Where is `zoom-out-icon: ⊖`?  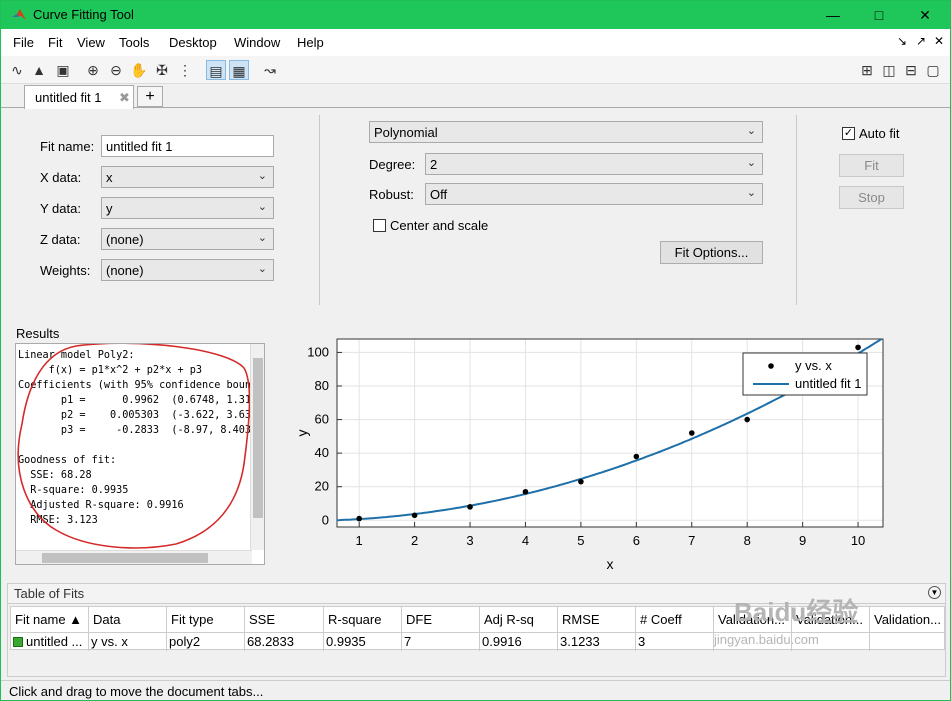
zoom-out-icon: ⊖ is located at coordinates (116, 70).